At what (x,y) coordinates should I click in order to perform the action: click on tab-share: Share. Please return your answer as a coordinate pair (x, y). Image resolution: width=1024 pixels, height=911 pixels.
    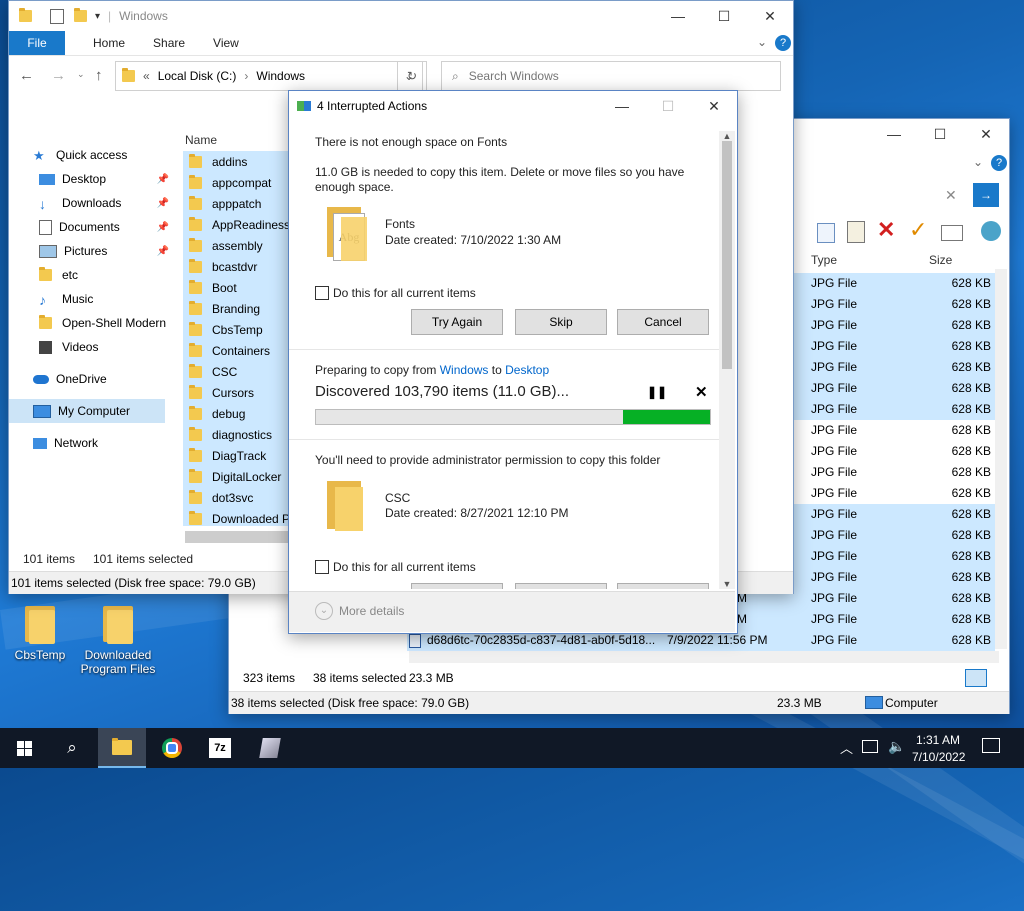
    Looking at the image, I should click on (169, 43).